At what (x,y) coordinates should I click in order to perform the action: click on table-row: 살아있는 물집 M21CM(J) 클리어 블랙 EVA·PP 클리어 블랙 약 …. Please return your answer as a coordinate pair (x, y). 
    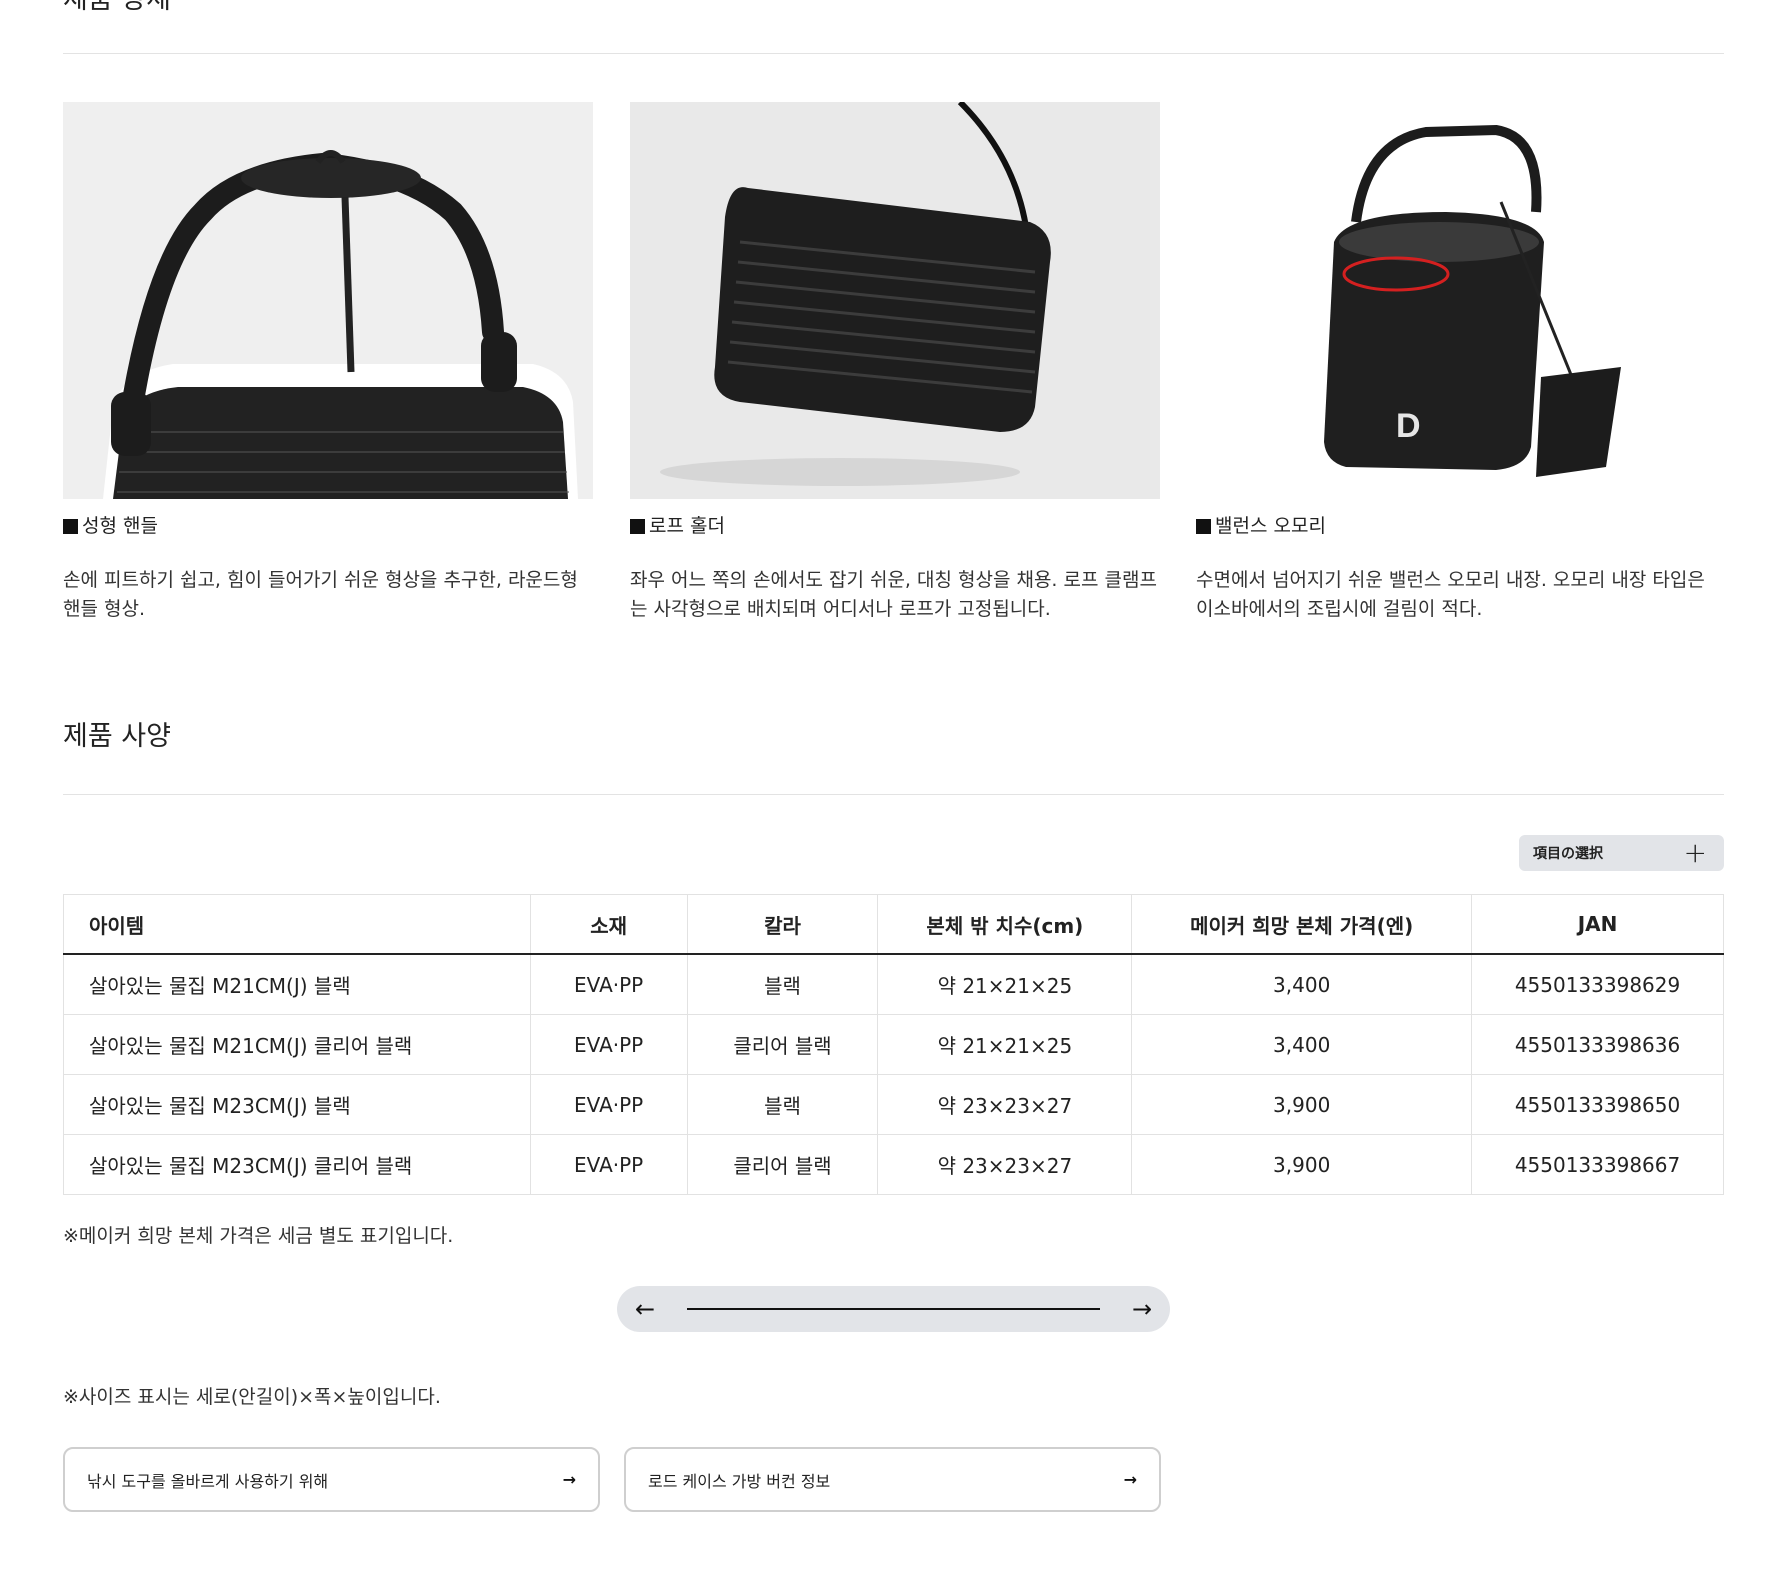
    Looking at the image, I should click on (893, 1044).